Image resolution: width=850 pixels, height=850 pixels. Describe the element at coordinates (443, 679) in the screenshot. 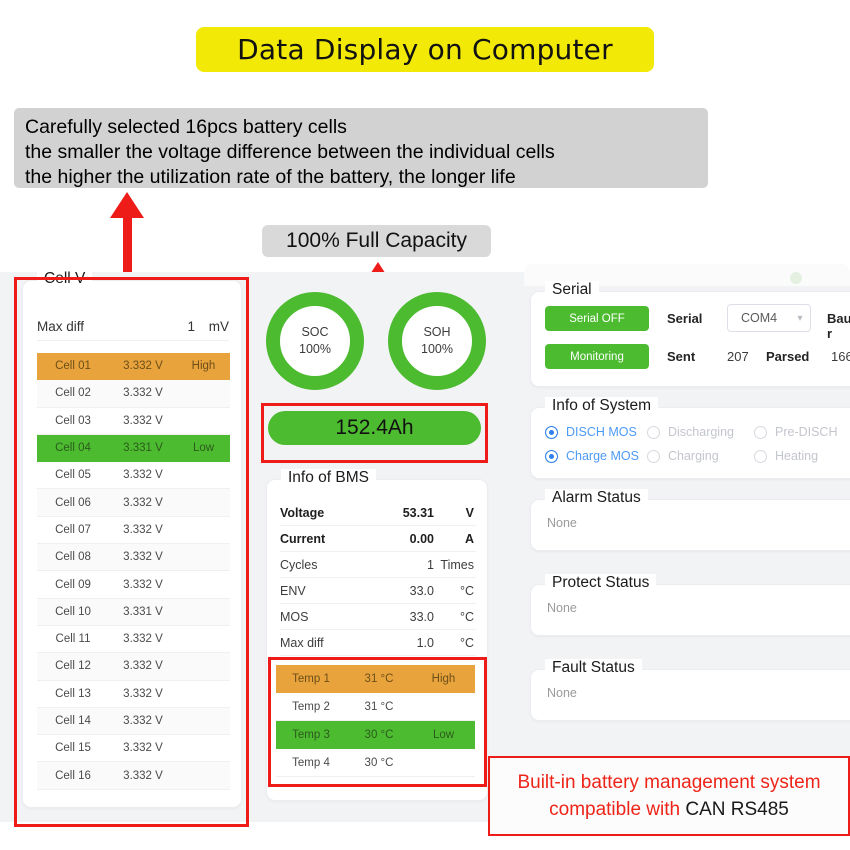

I see `temp-tag: High` at that location.